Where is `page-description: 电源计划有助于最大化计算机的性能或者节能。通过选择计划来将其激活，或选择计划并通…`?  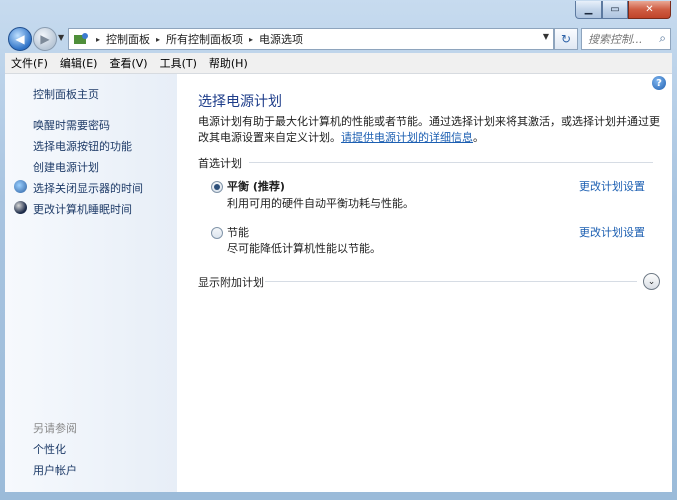 page-description: 电源计划有助于最大化计算机的性能或者节能。通过选择计划来将其激活，或选择计划并通… is located at coordinates (429, 130).